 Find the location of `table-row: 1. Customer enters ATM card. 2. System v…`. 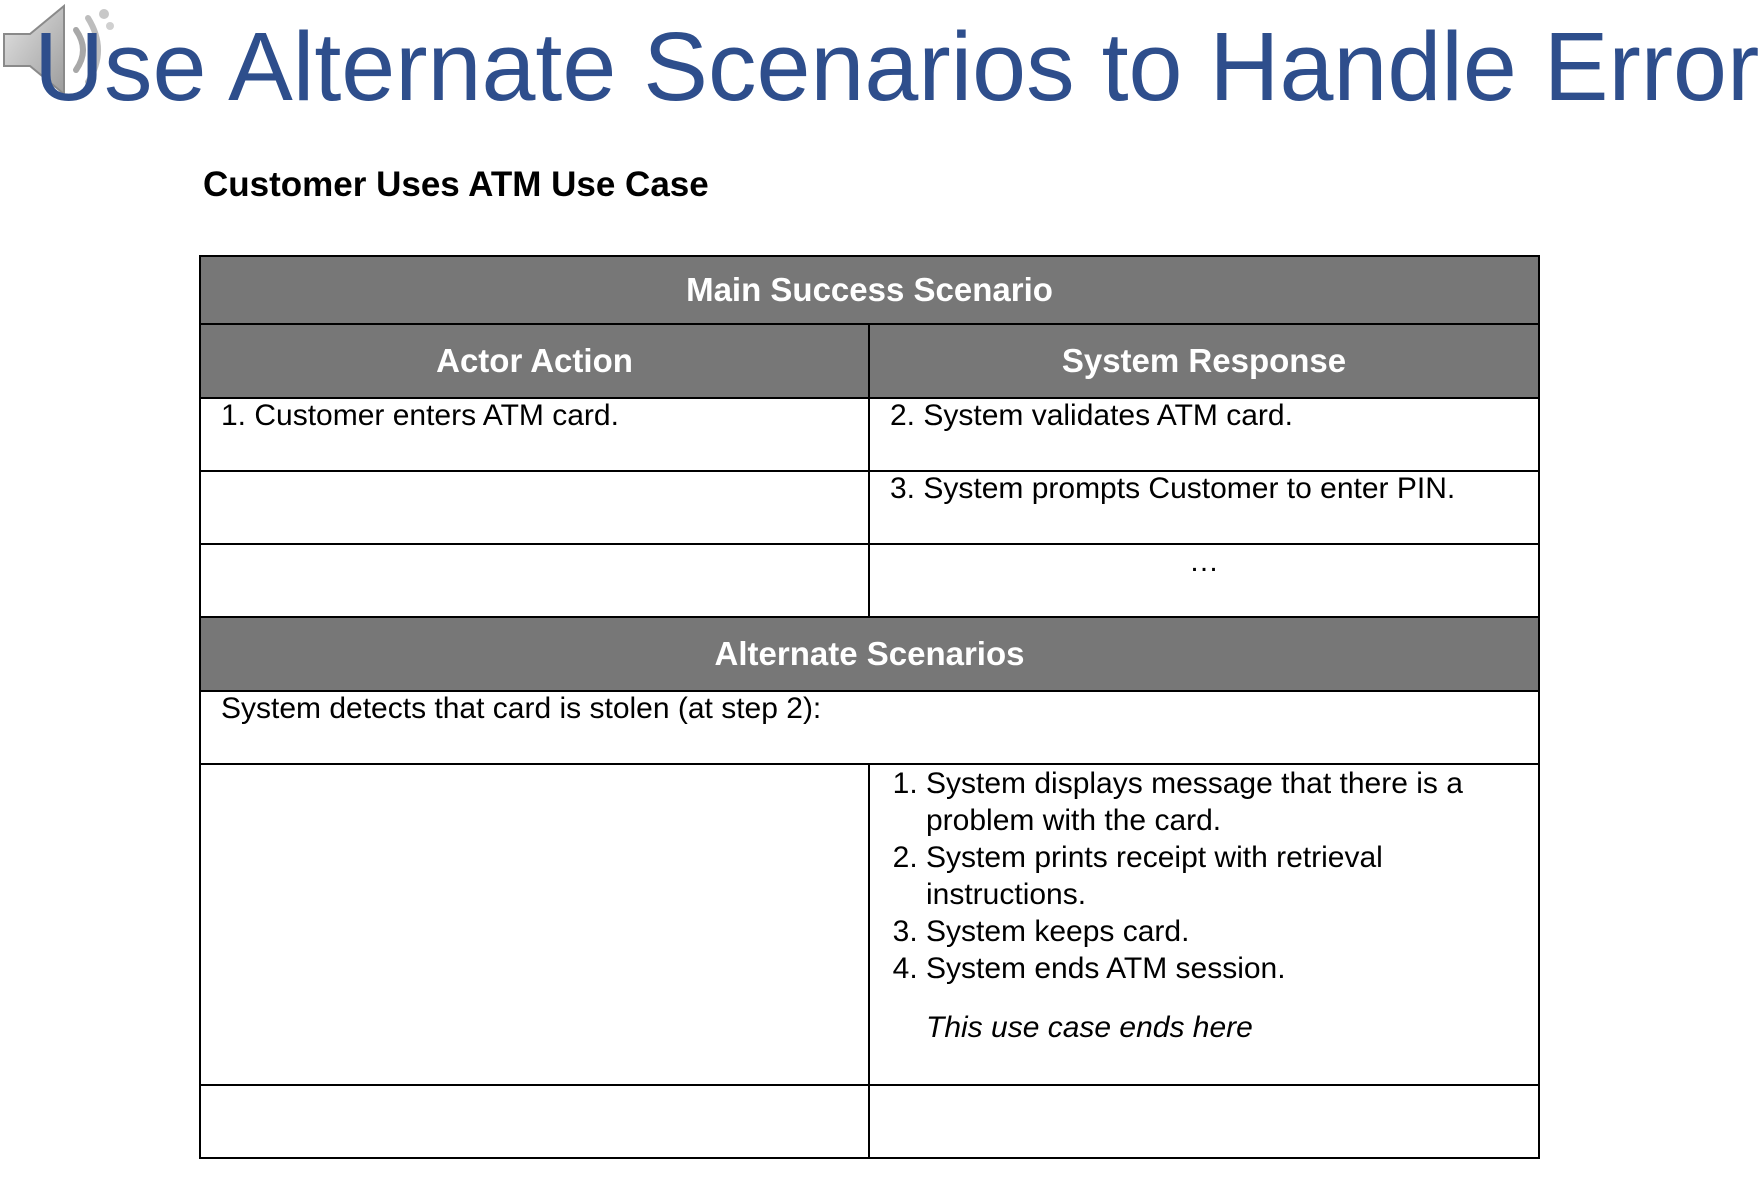

table-row: 1. Customer enters ATM card. 2. System v… is located at coordinates (869, 434).